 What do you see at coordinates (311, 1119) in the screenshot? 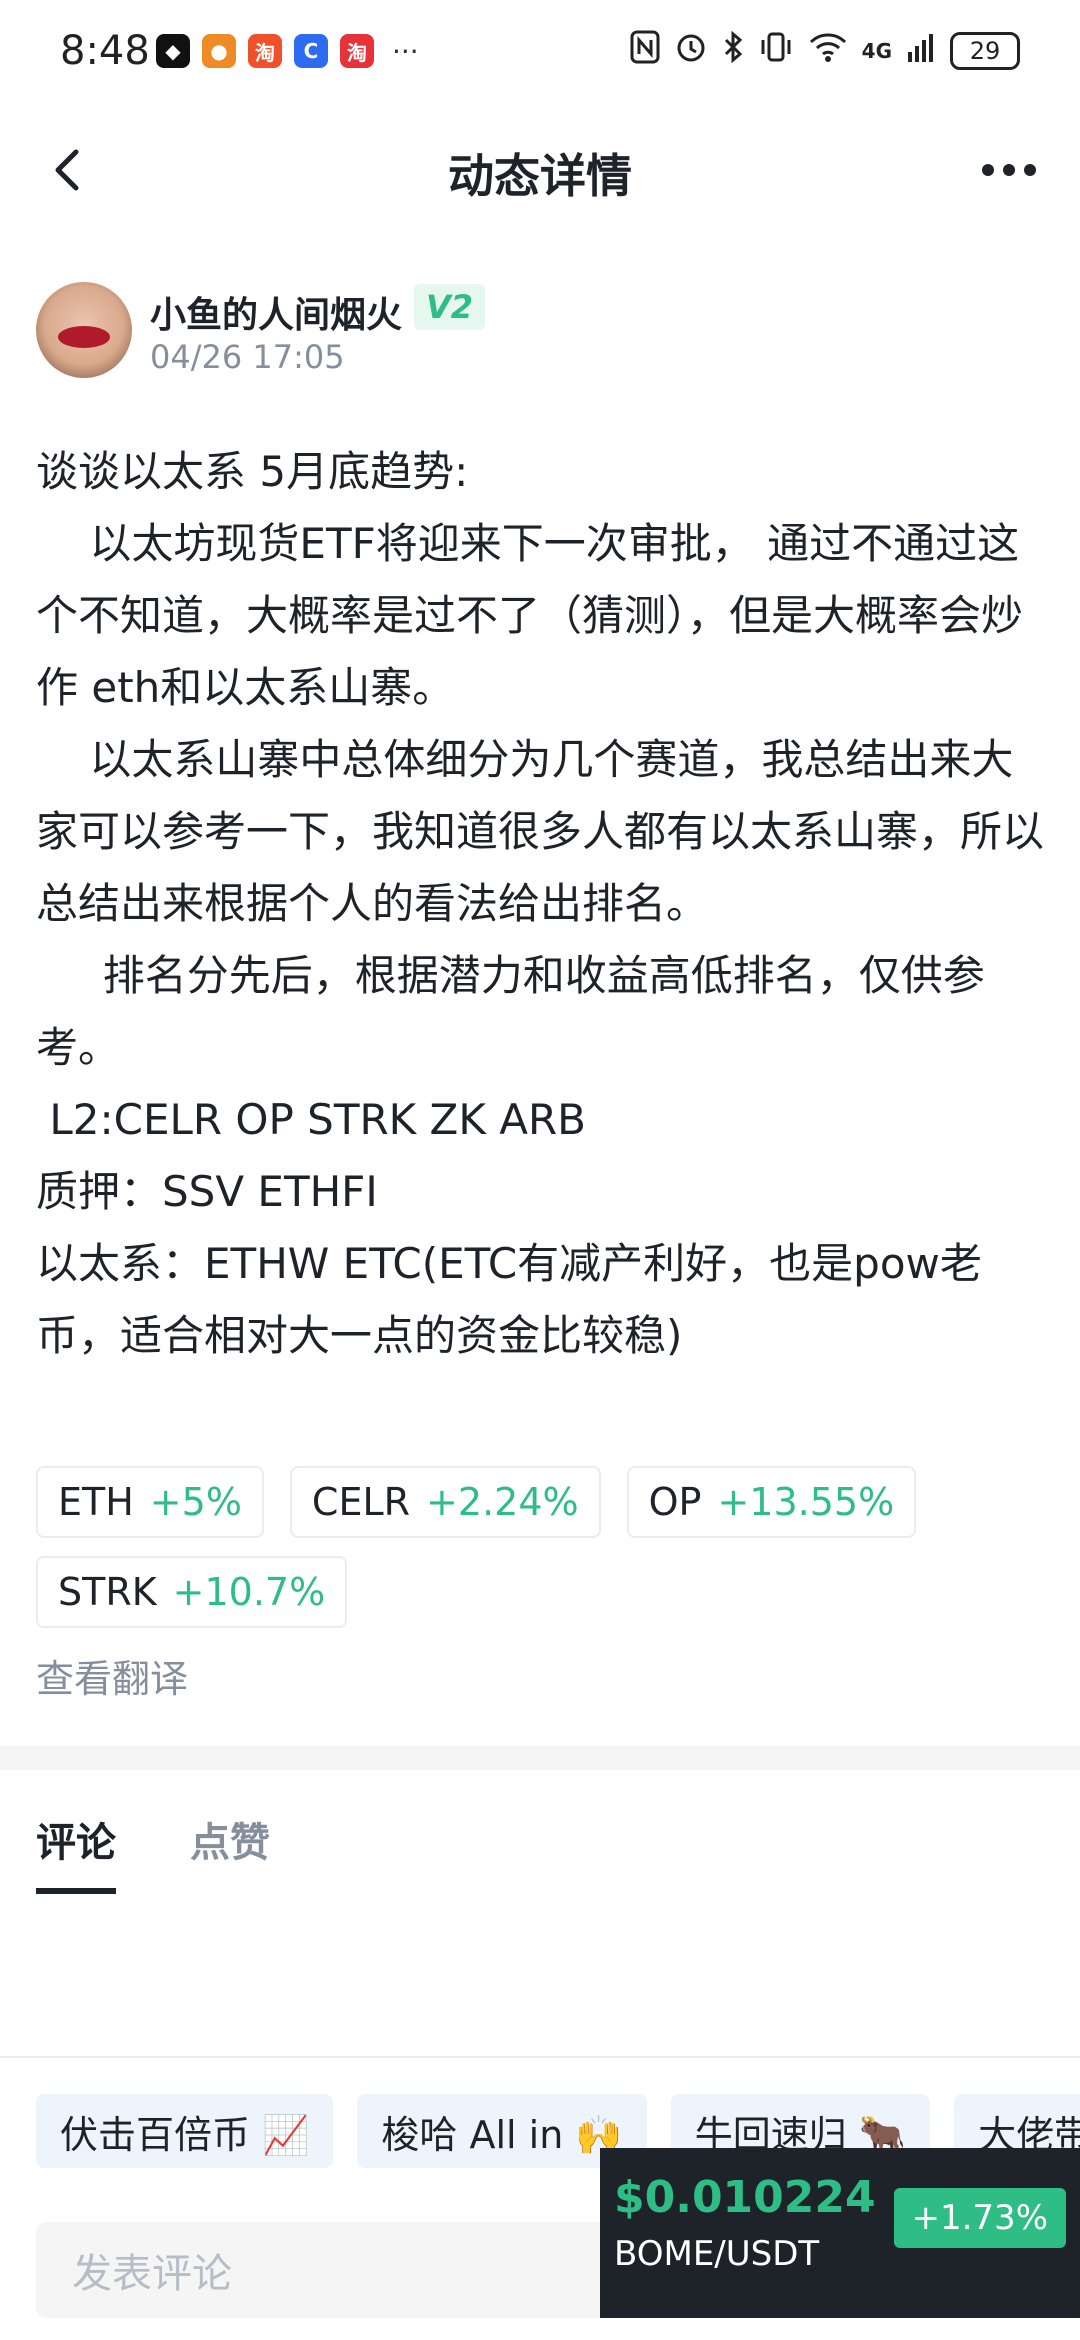
I see `post-paragraph: L2:CELR OP STRK ZK ARB` at bounding box center [311, 1119].